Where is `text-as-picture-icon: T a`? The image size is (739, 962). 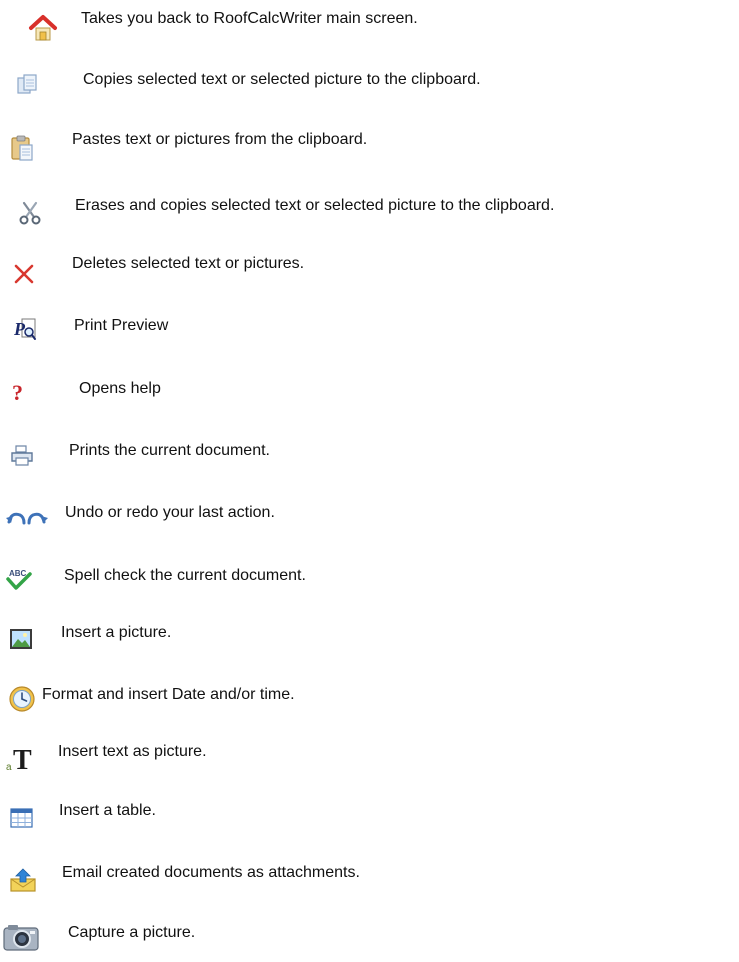 text-as-picture-icon: T a is located at coordinates (19, 759).